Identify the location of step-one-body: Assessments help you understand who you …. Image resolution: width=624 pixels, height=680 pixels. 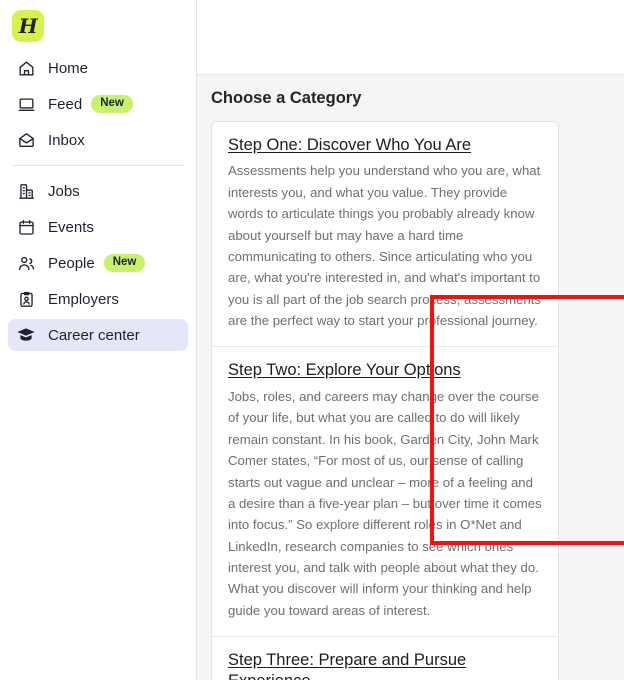
(384, 246).